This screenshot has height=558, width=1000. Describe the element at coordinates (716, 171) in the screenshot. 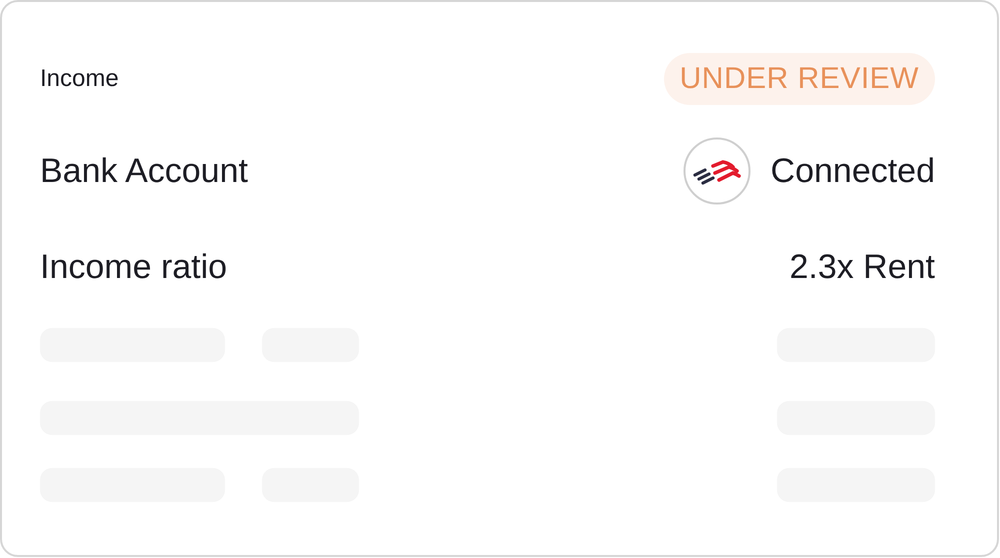

I see `bank-logo-icon` at that location.